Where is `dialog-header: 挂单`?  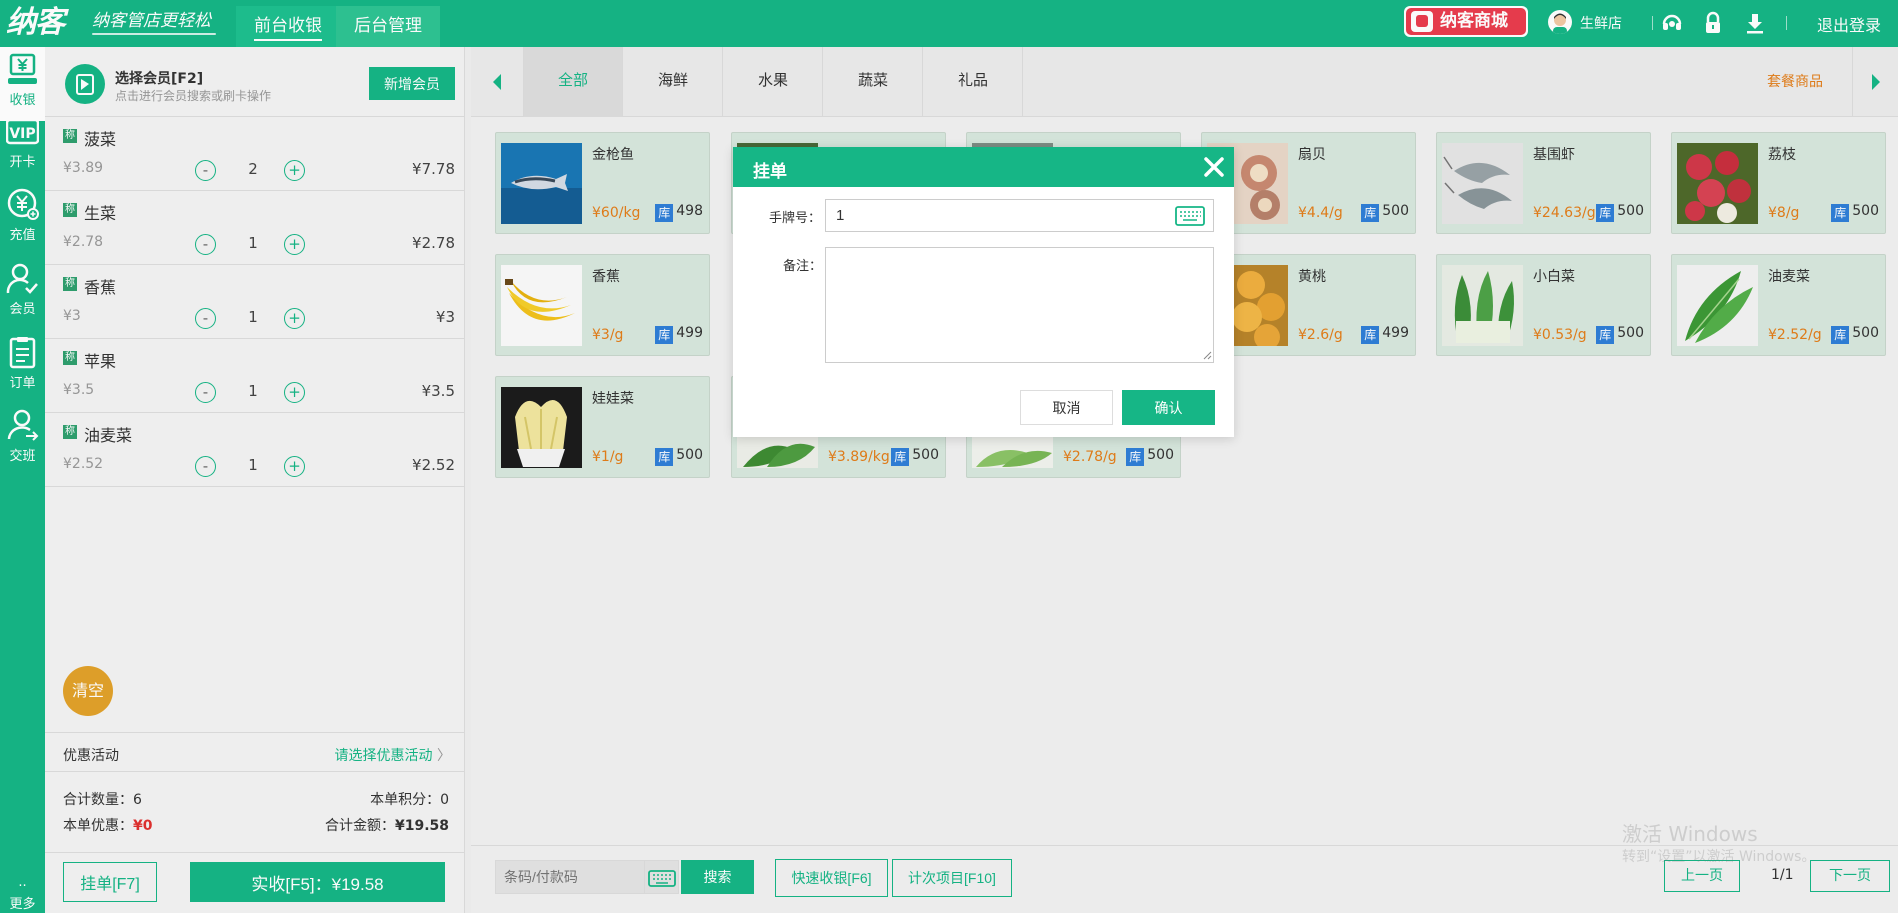 dialog-header: 挂单 is located at coordinates (983, 167).